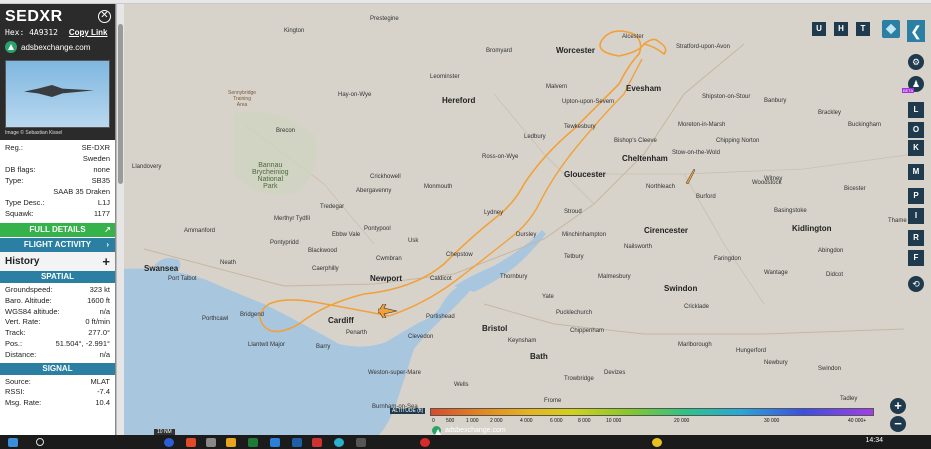 The image size is (931, 449). Describe the element at coordinates (445, 77) in the screenshot. I see `place-town: Leominster` at that location.